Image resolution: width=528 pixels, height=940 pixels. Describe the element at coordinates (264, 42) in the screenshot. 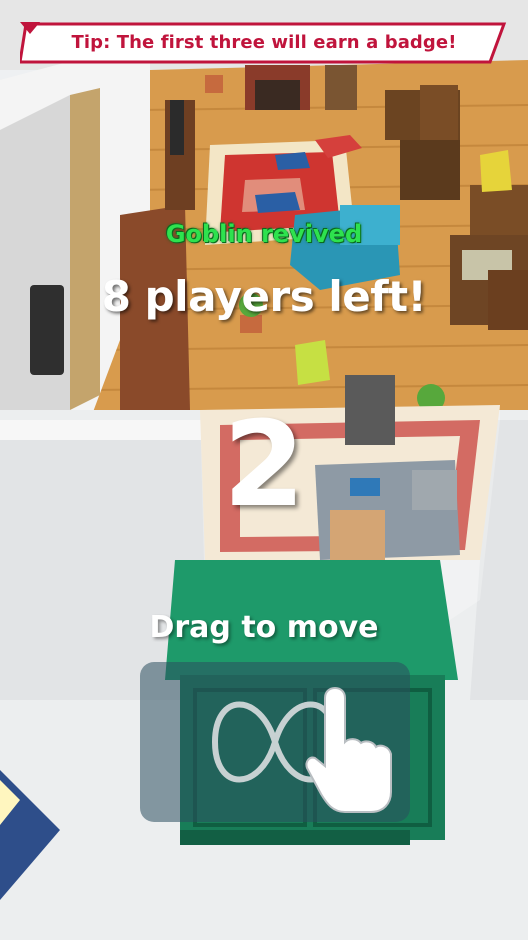

I see `tip-text: Tip: The first three will earn a badge!` at that location.